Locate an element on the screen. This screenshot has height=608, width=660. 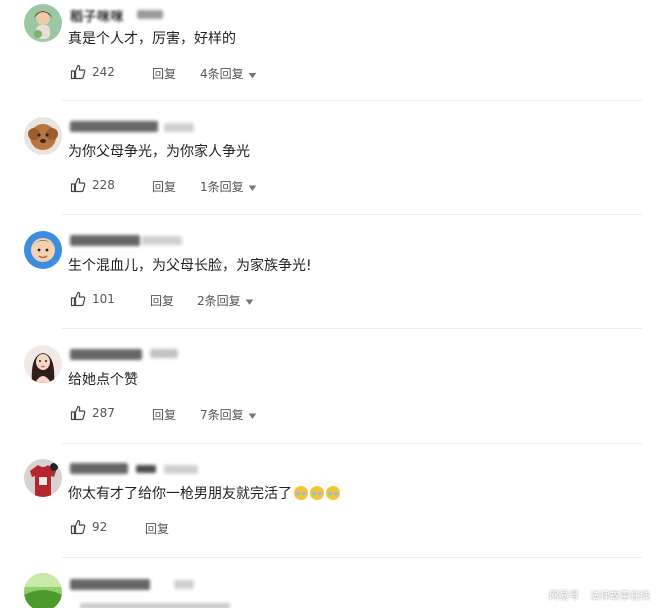
dog-avatar-icon is located at coordinates (43, 136).